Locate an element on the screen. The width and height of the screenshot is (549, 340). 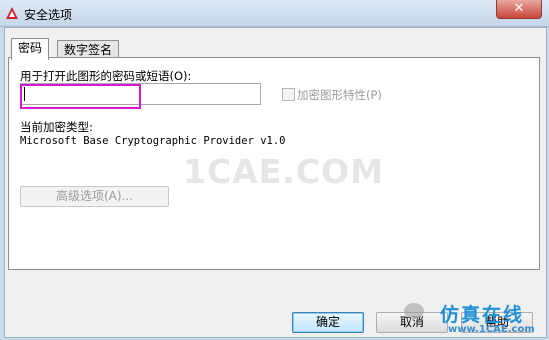
watermark-text: 1CAE.COM is located at coordinates (283, 171).